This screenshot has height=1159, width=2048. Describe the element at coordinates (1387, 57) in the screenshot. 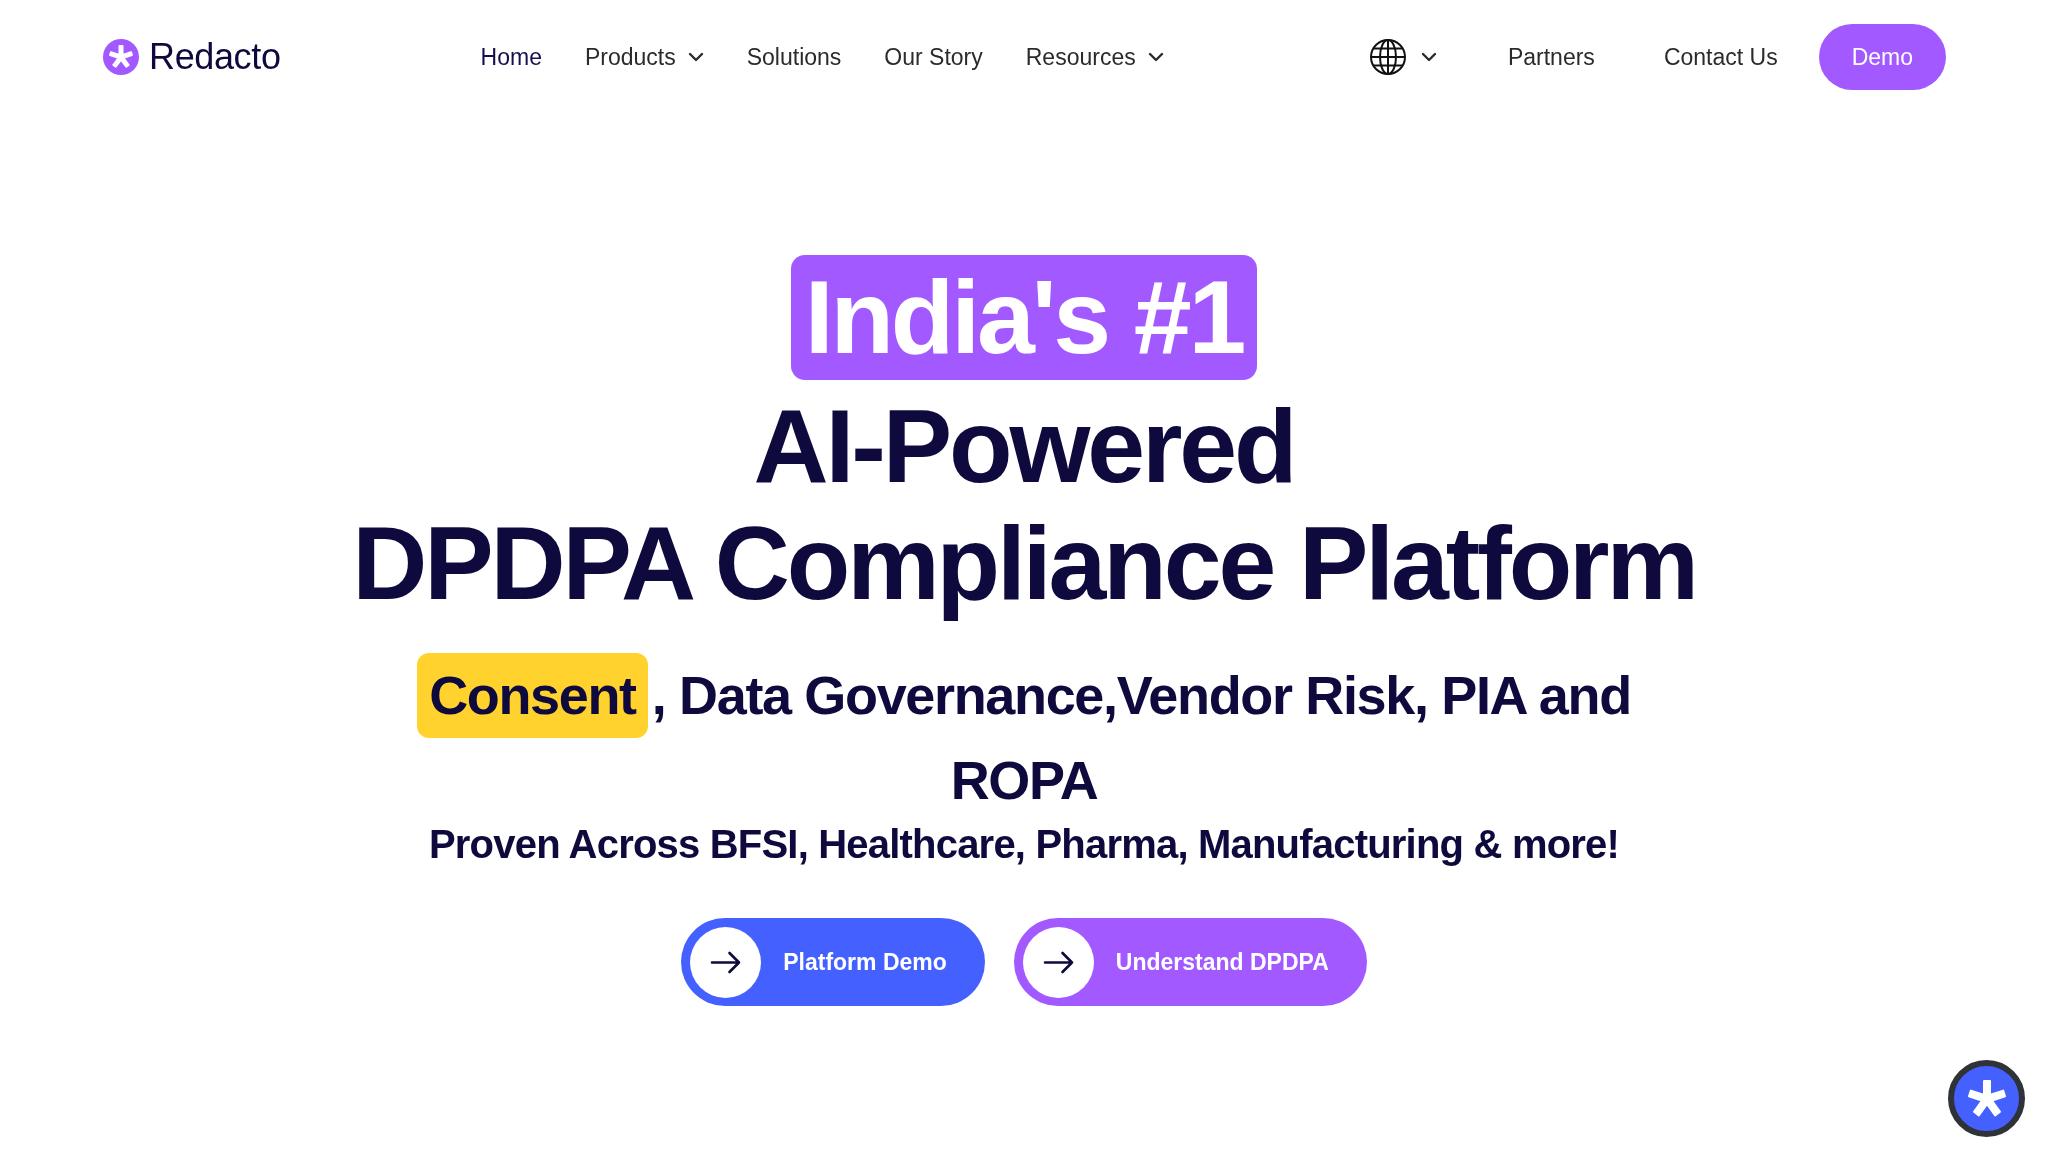

I see `globe-icon` at that location.